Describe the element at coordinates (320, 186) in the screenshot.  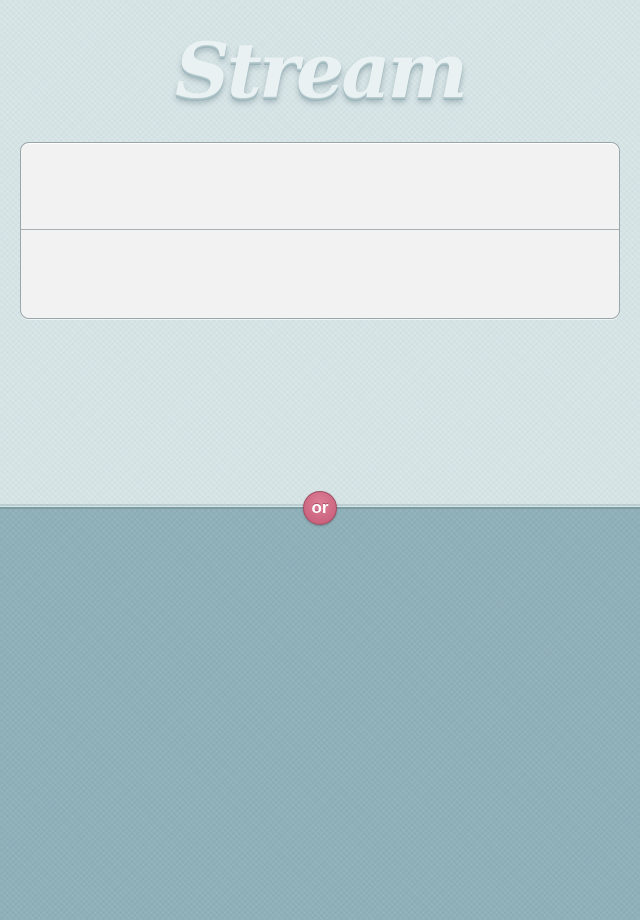
I see `username-field` at that location.